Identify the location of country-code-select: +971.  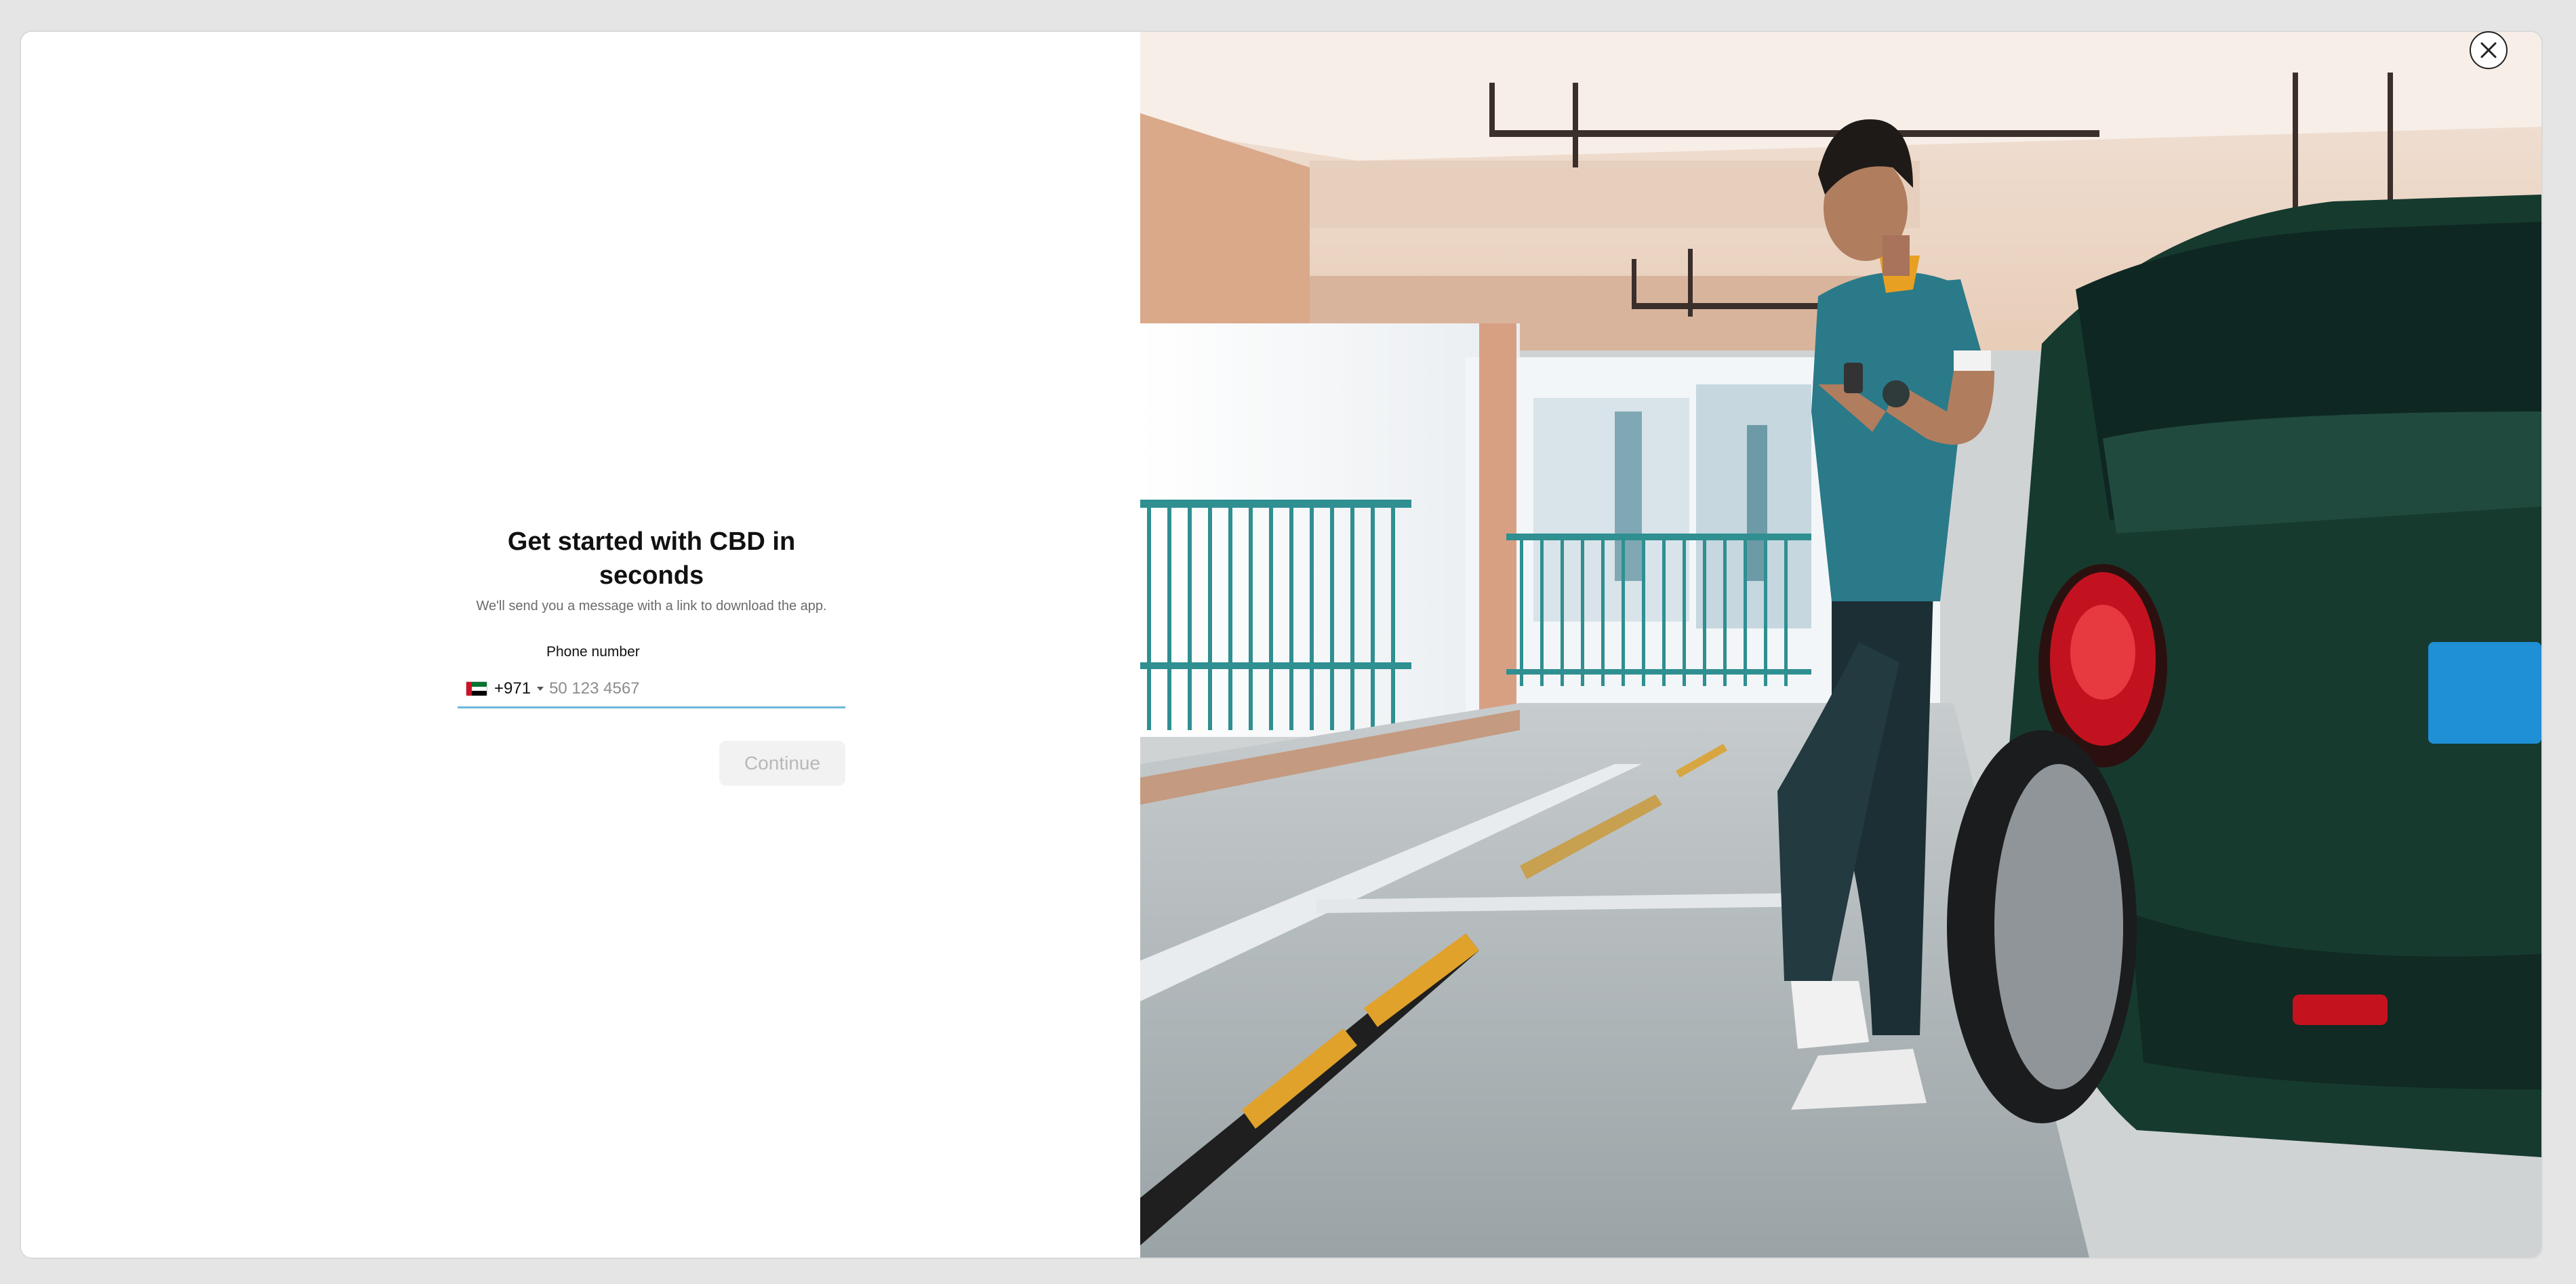
(501, 688).